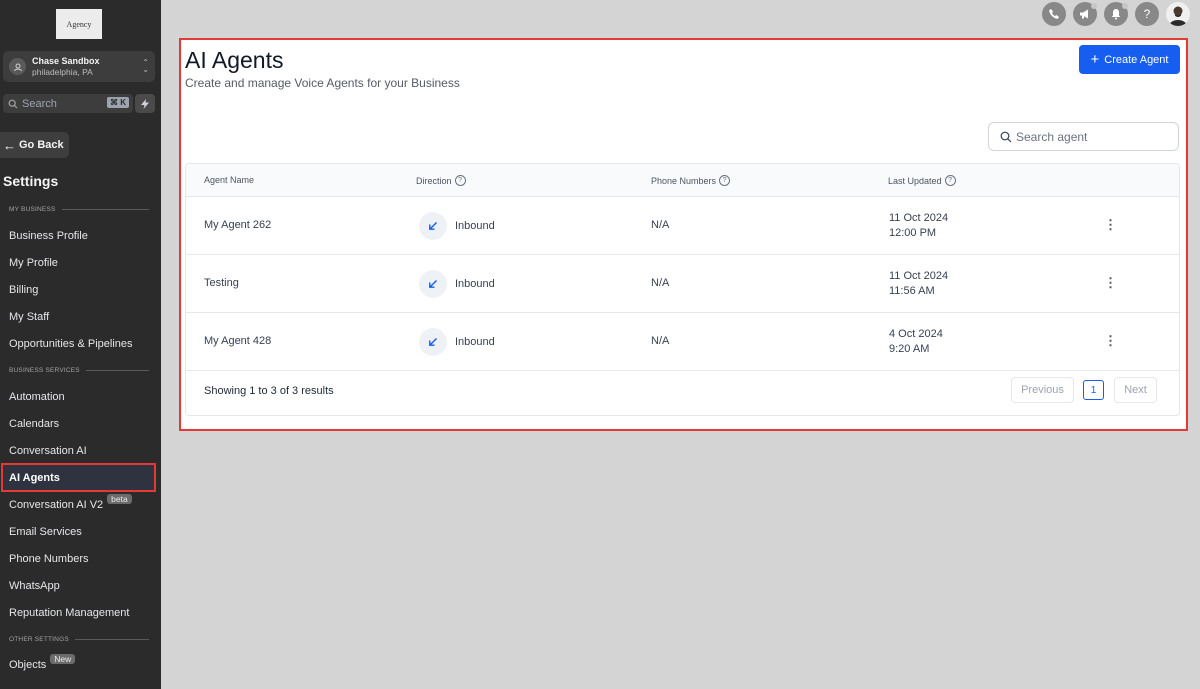  I want to click on sidebar-item-opportunities: Opportunities & Pipelines, so click(71, 344).